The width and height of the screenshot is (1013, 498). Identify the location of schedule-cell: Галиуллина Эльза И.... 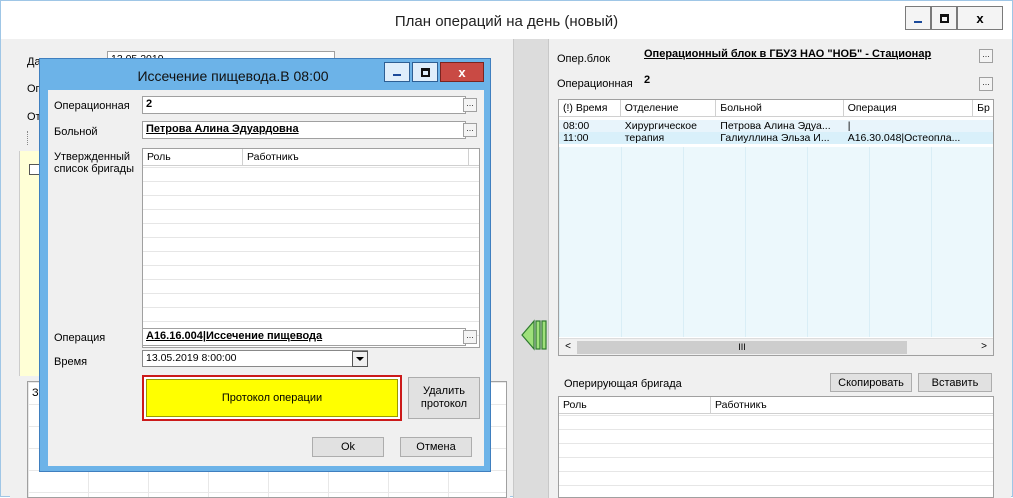
(775, 138).